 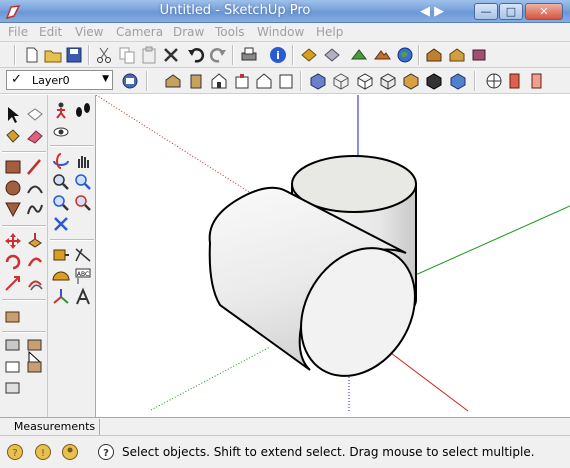 What do you see at coordinates (61, 203) in the screenshot?
I see `previous-view-icon` at bounding box center [61, 203].